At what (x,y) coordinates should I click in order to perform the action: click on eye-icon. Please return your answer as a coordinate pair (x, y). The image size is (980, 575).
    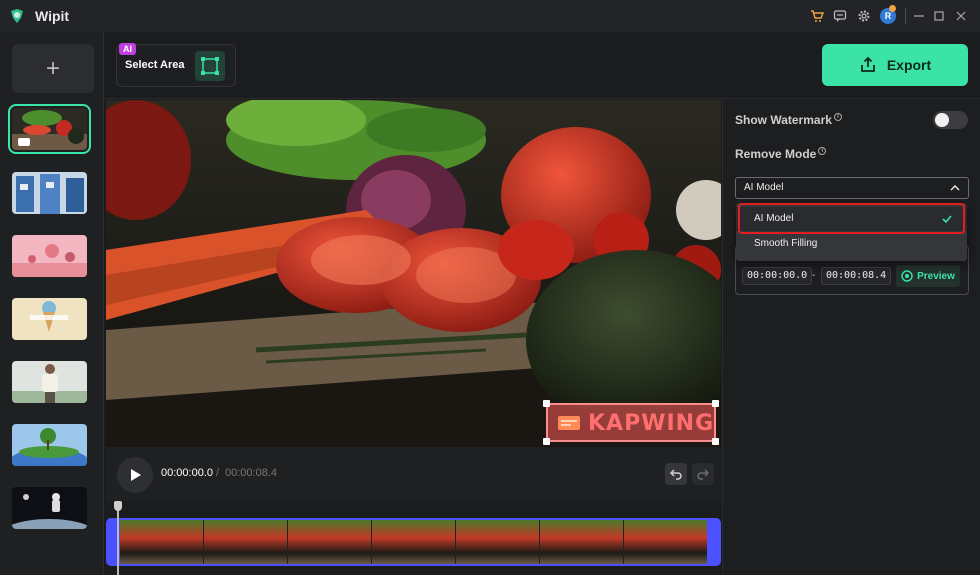
    Looking at the image, I should click on (907, 276).